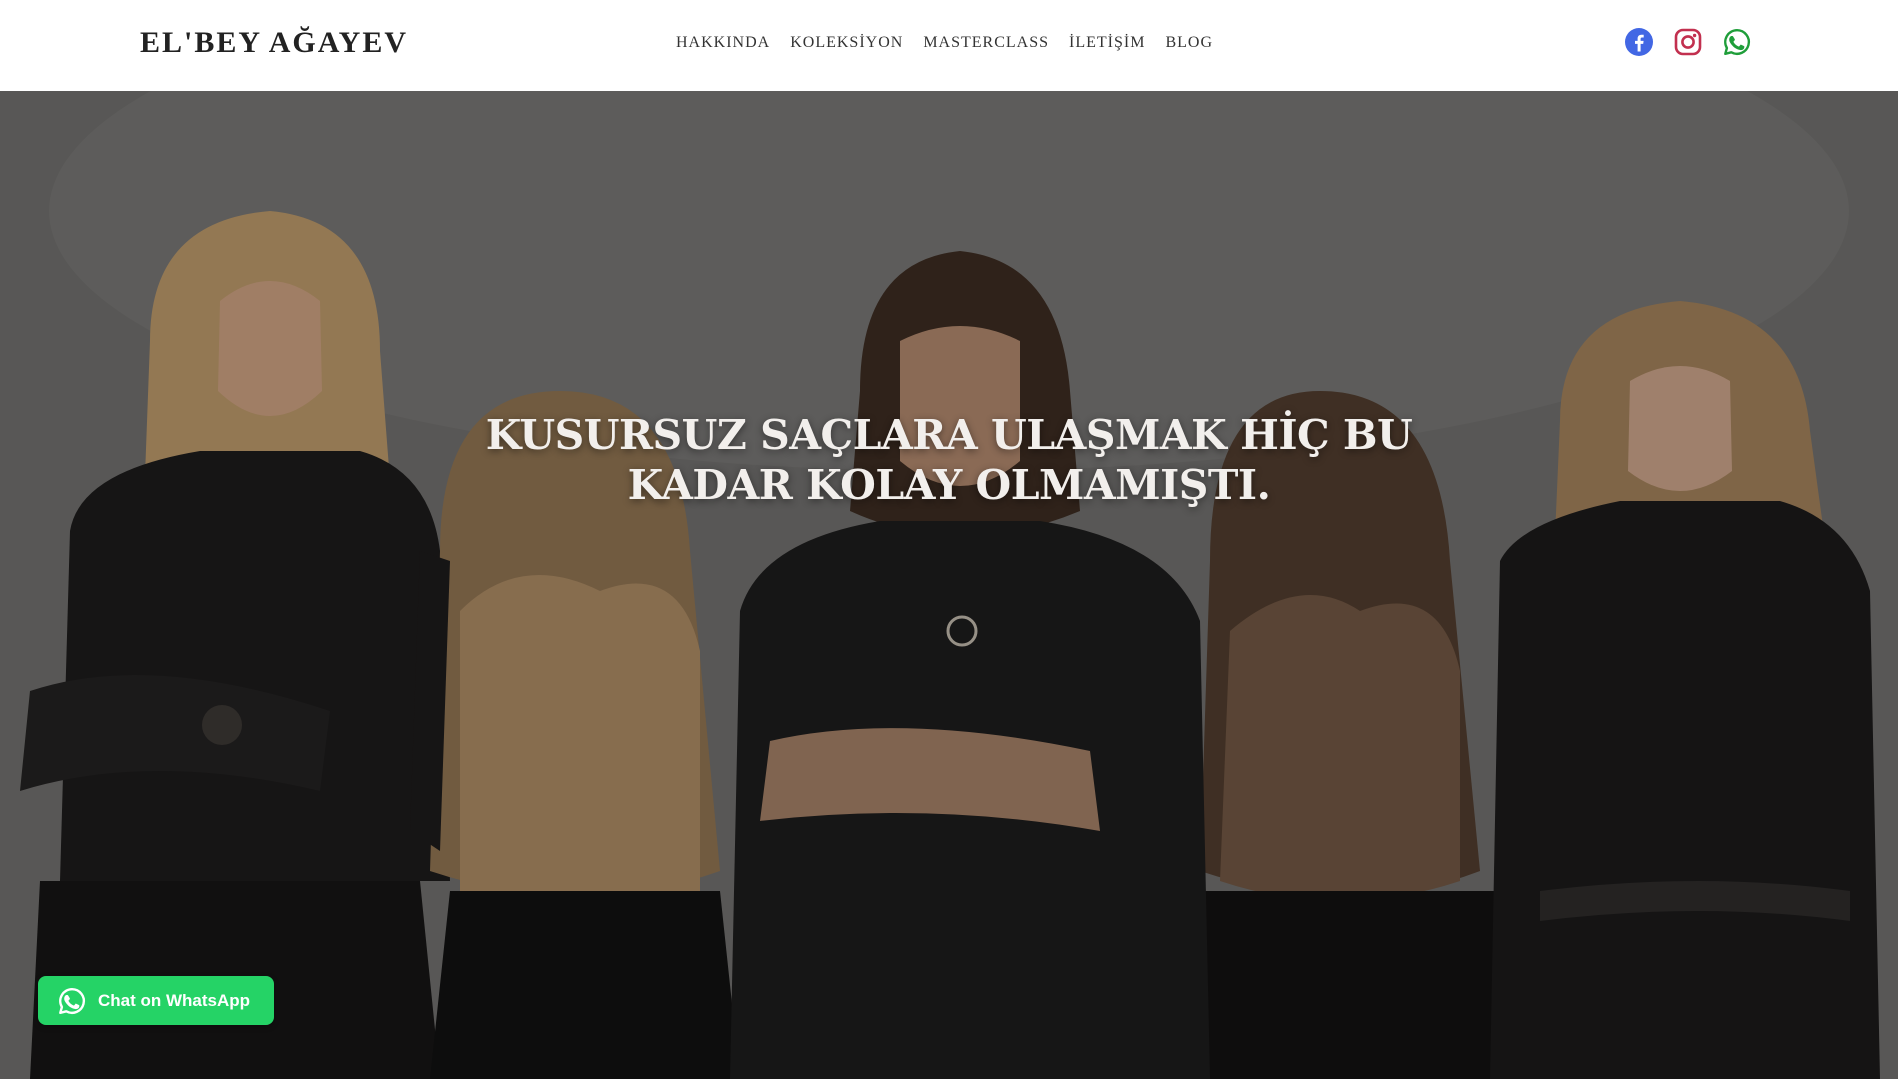 The image size is (1898, 1079). I want to click on facebook-icon, so click(1639, 42).